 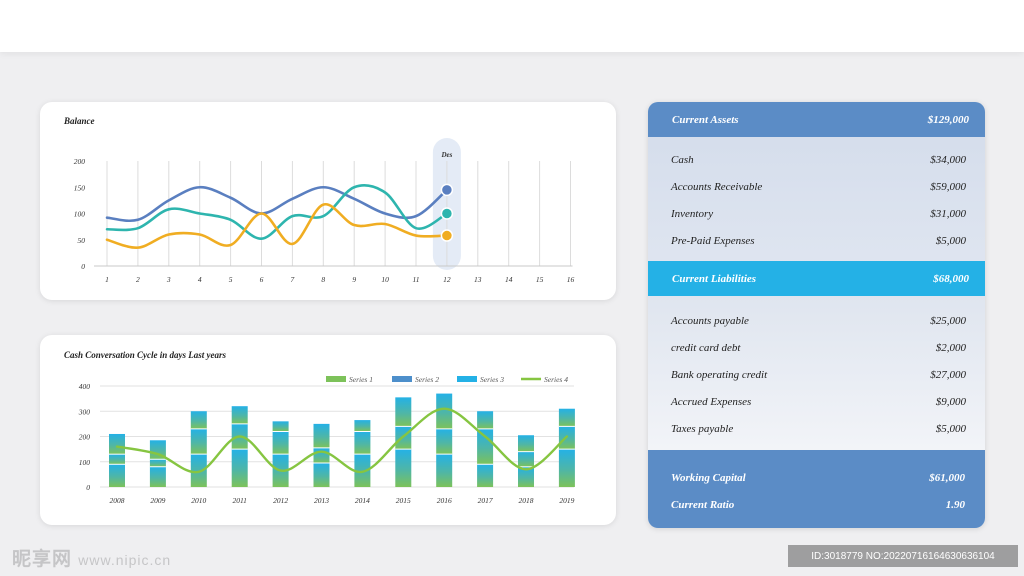 What do you see at coordinates (816, 160) in the screenshot?
I see `asset-row: Cash $34,000` at bounding box center [816, 160].